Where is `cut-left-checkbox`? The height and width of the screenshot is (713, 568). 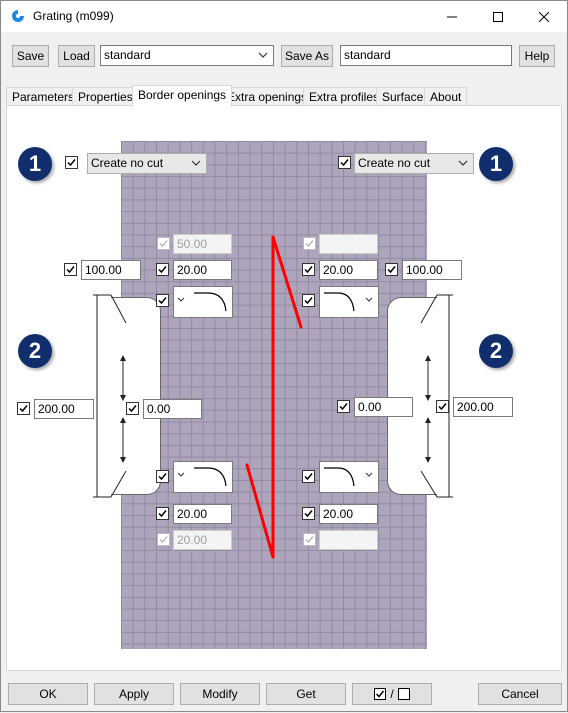
cut-left-checkbox is located at coordinates (71, 162).